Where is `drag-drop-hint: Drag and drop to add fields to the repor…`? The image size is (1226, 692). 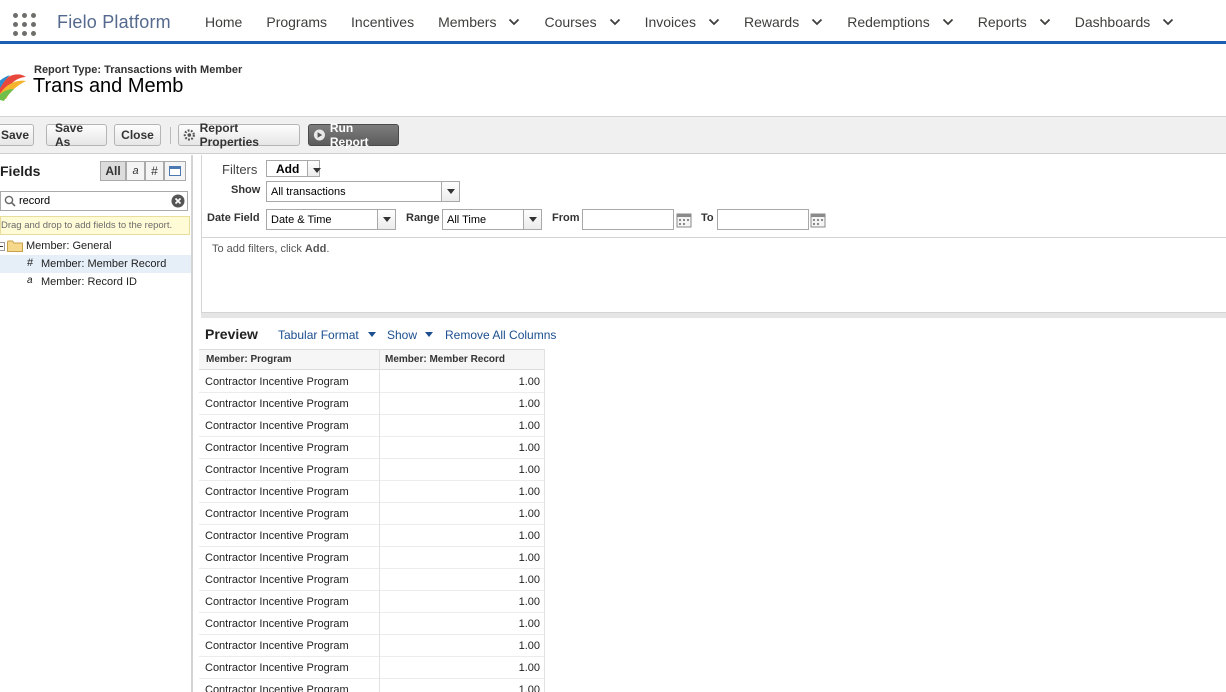 drag-drop-hint: Drag and drop to add fields to the repor… is located at coordinates (95, 225).